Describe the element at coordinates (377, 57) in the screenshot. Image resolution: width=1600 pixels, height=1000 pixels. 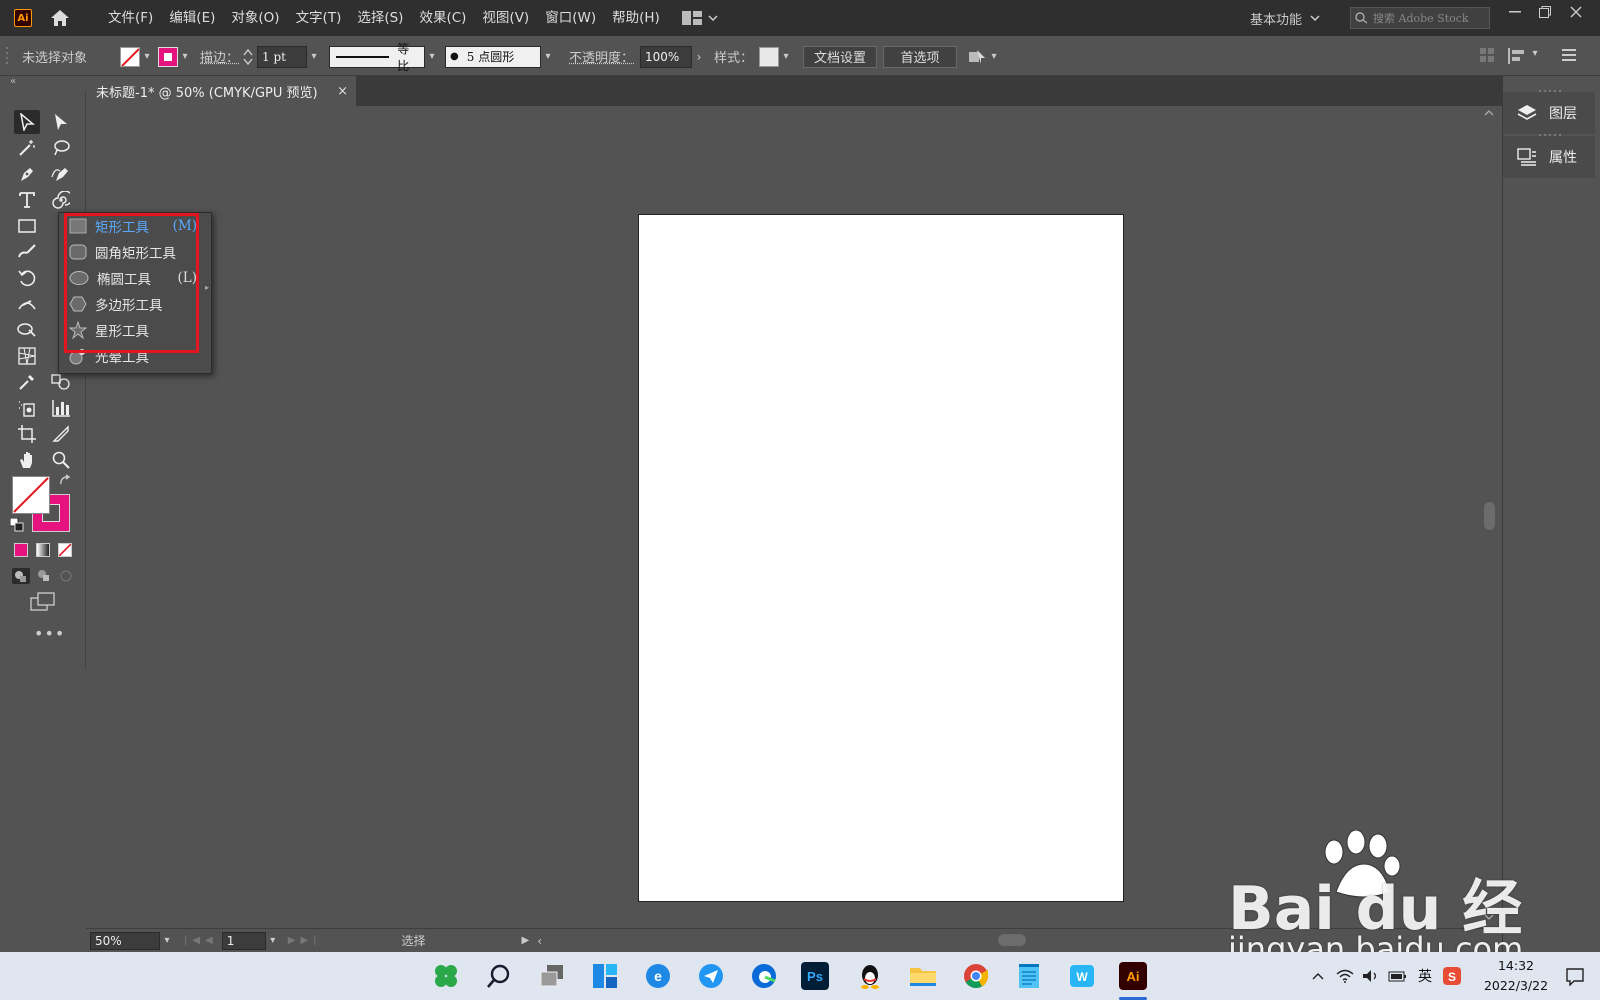
I see `stroke-profile-select: 等比` at that location.